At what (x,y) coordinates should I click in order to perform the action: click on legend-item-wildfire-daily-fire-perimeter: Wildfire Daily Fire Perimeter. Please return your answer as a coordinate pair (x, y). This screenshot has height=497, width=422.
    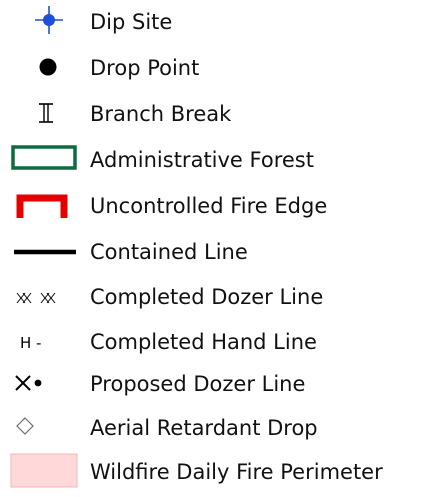
    Looking at the image, I should click on (211, 472).